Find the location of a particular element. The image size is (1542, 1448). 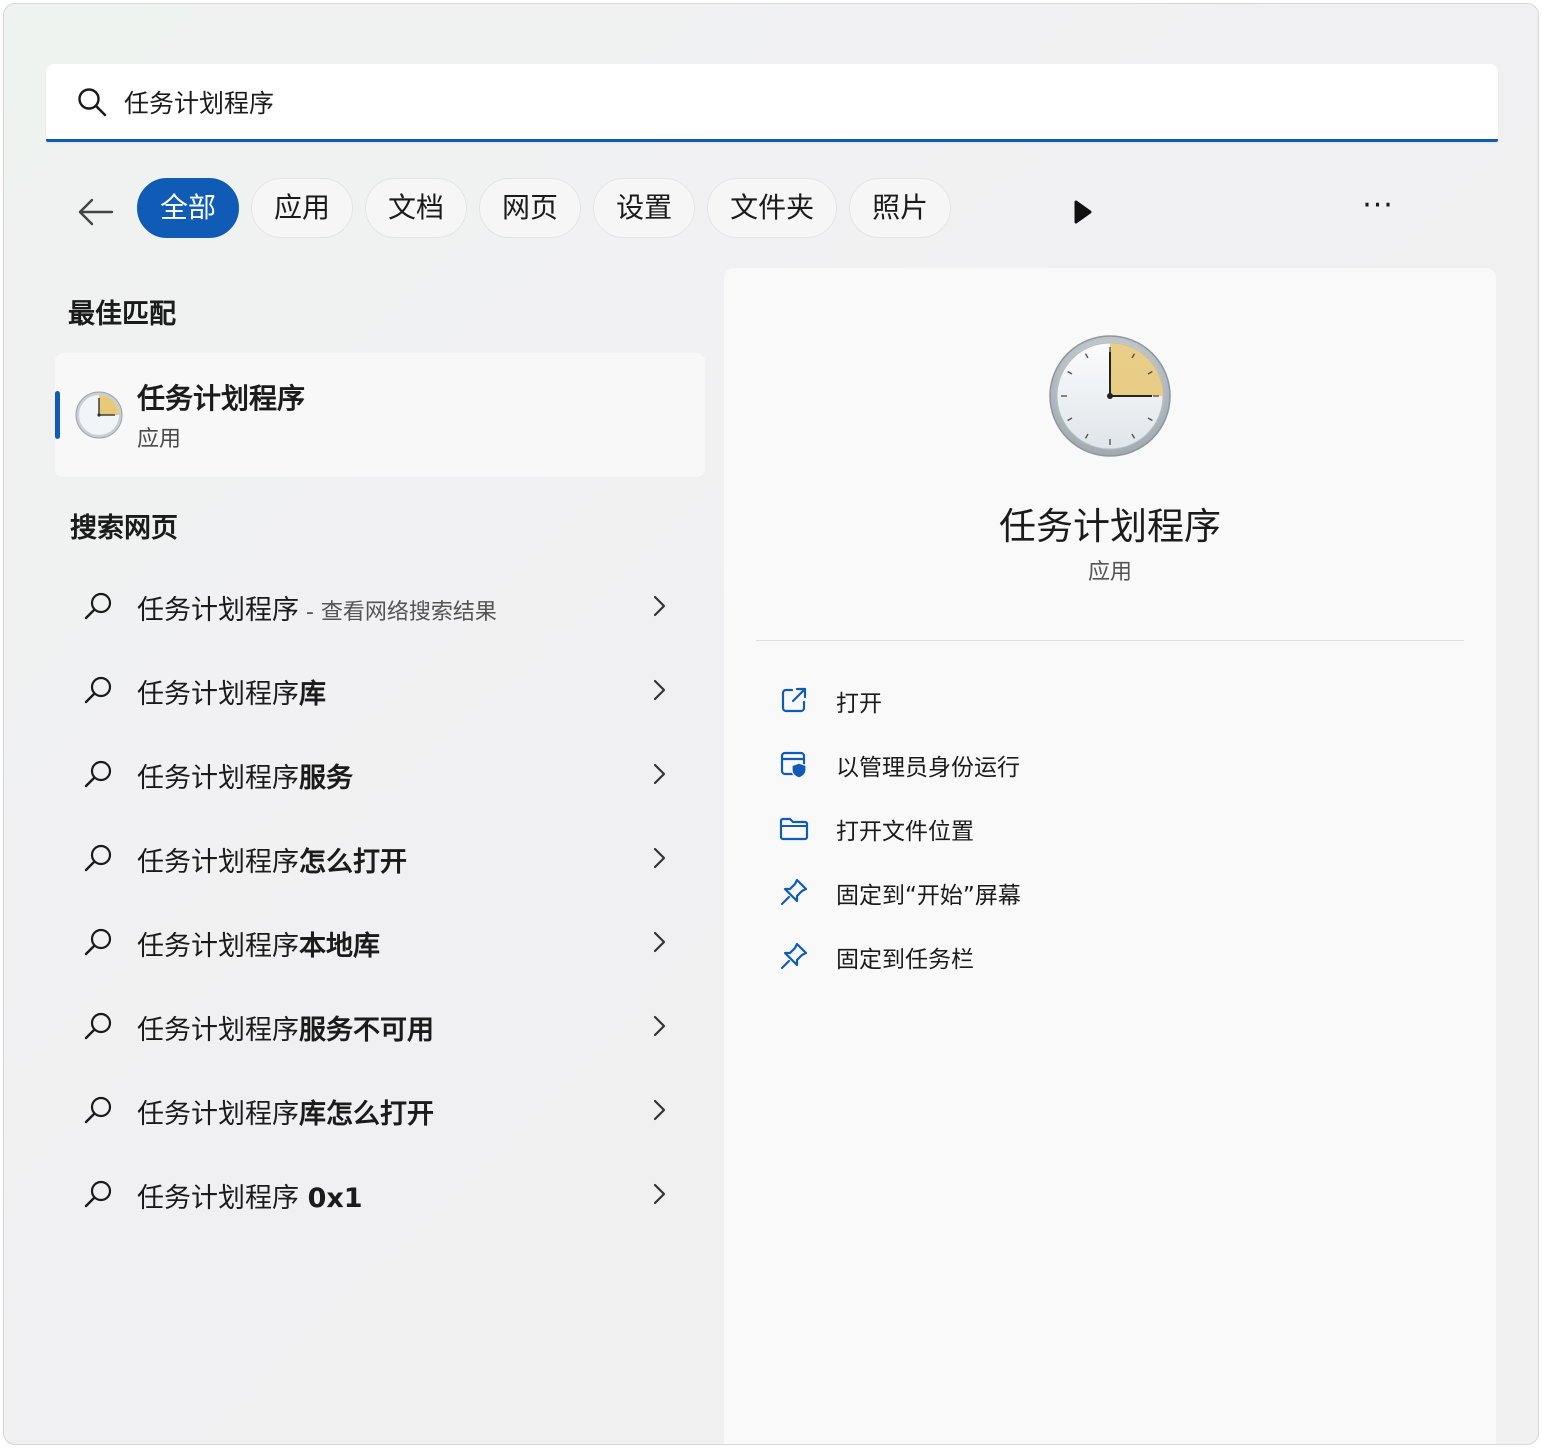

web-search-text: 任务计划程序怎么打开 is located at coordinates (272, 862).